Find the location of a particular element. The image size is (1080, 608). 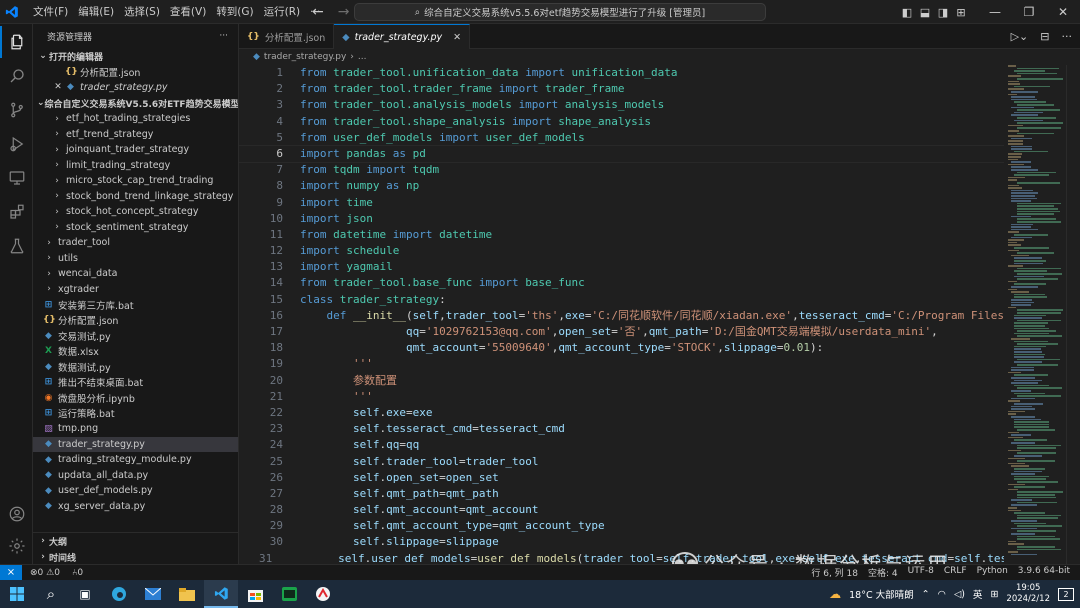

file-item: ◆ 交易测试.py is located at coordinates (135, 336).